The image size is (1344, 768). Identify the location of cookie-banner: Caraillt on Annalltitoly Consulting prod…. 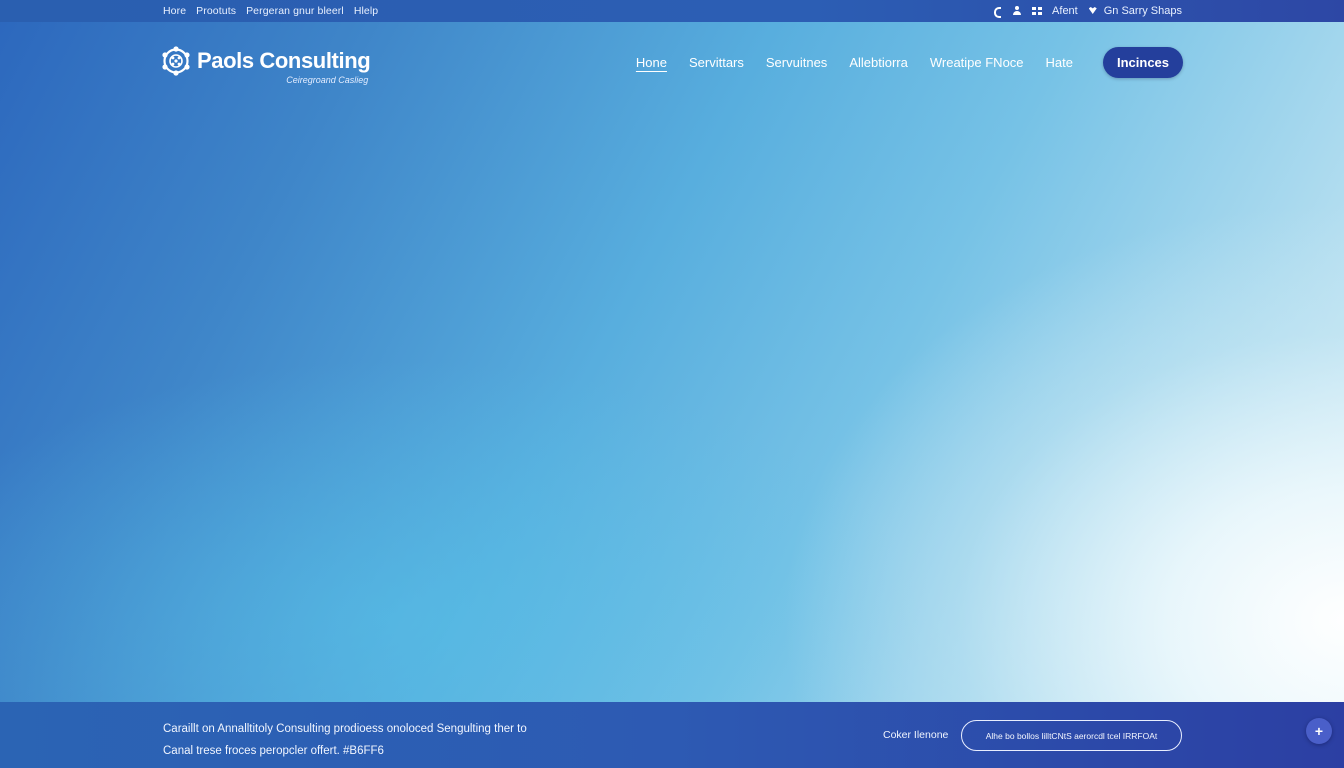
(672, 735).